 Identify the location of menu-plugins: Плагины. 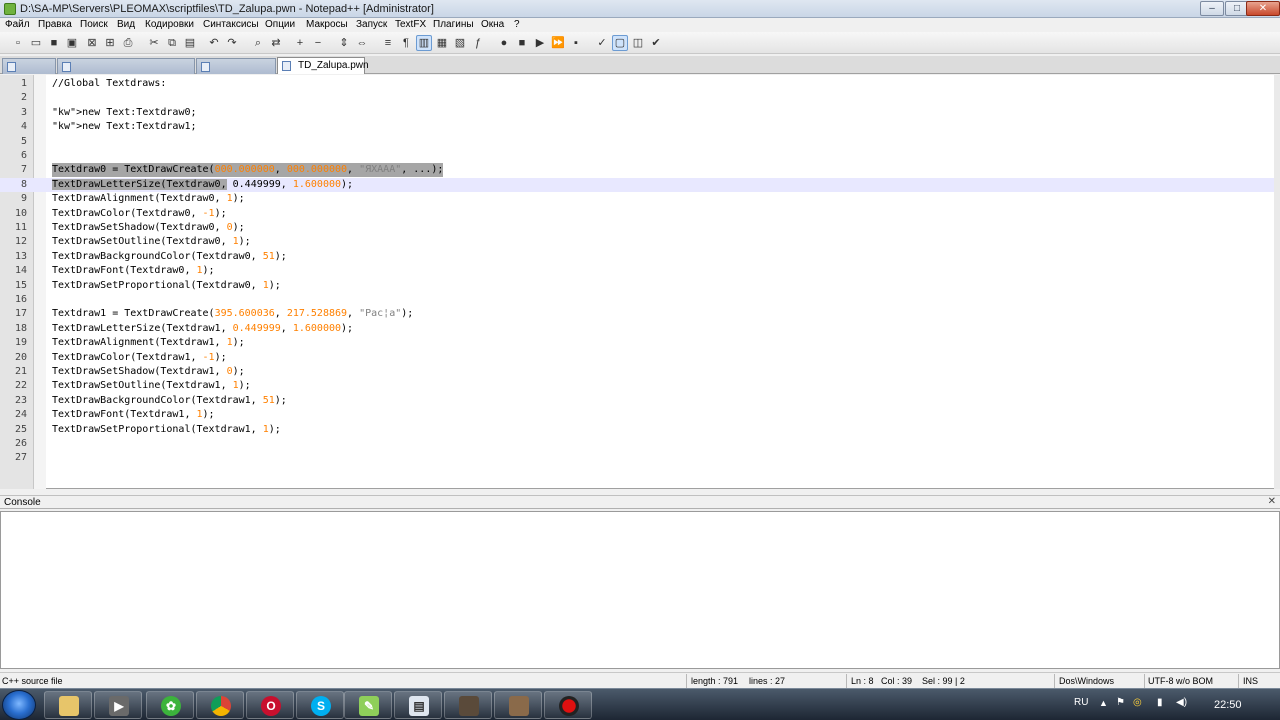
(453, 24).